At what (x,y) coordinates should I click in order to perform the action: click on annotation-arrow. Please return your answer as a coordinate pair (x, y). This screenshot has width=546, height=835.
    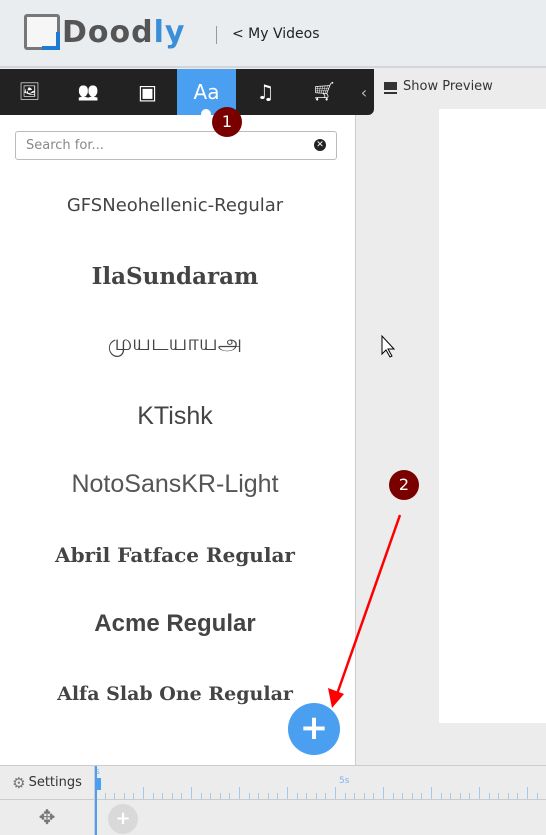
    Looking at the image, I should click on (365, 521).